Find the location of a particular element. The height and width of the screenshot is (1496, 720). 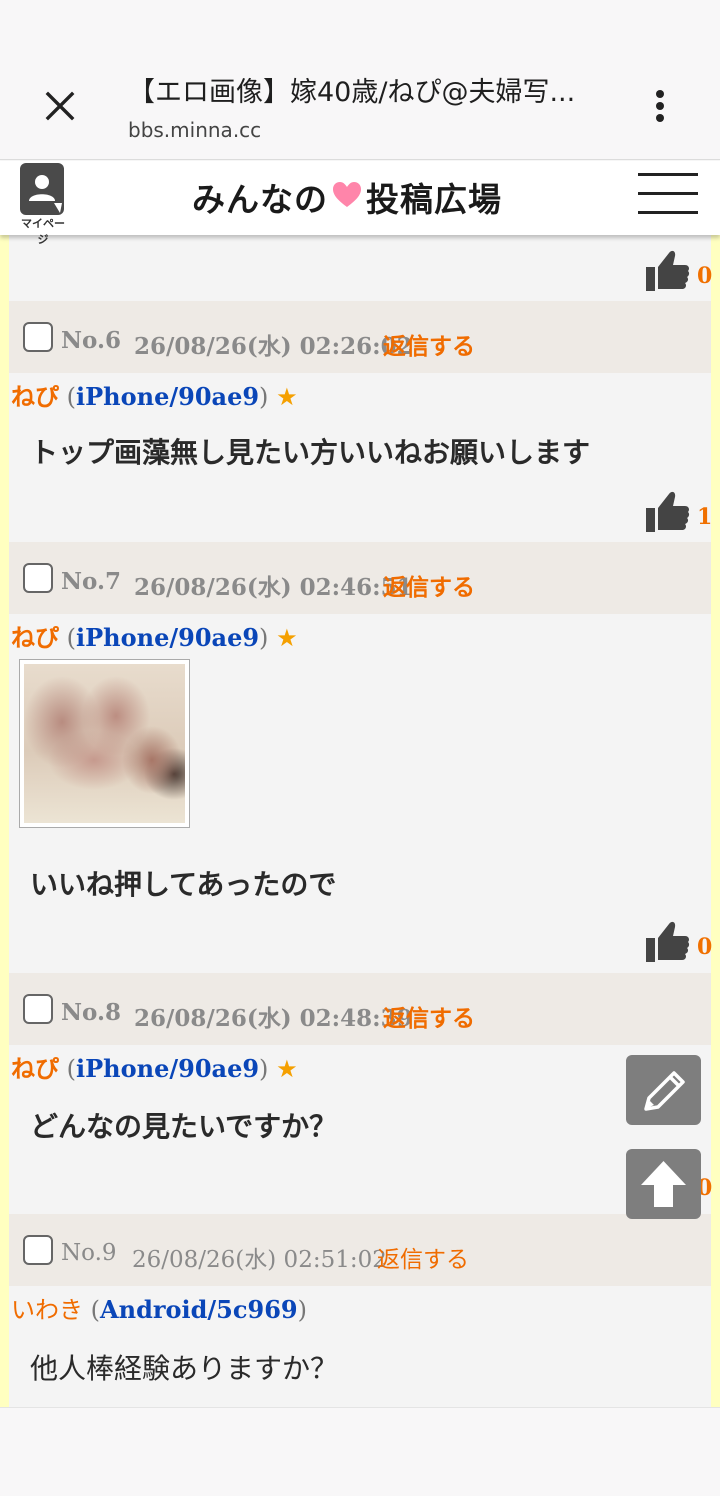

arrow-up-icon is located at coordinates (663, 1184).